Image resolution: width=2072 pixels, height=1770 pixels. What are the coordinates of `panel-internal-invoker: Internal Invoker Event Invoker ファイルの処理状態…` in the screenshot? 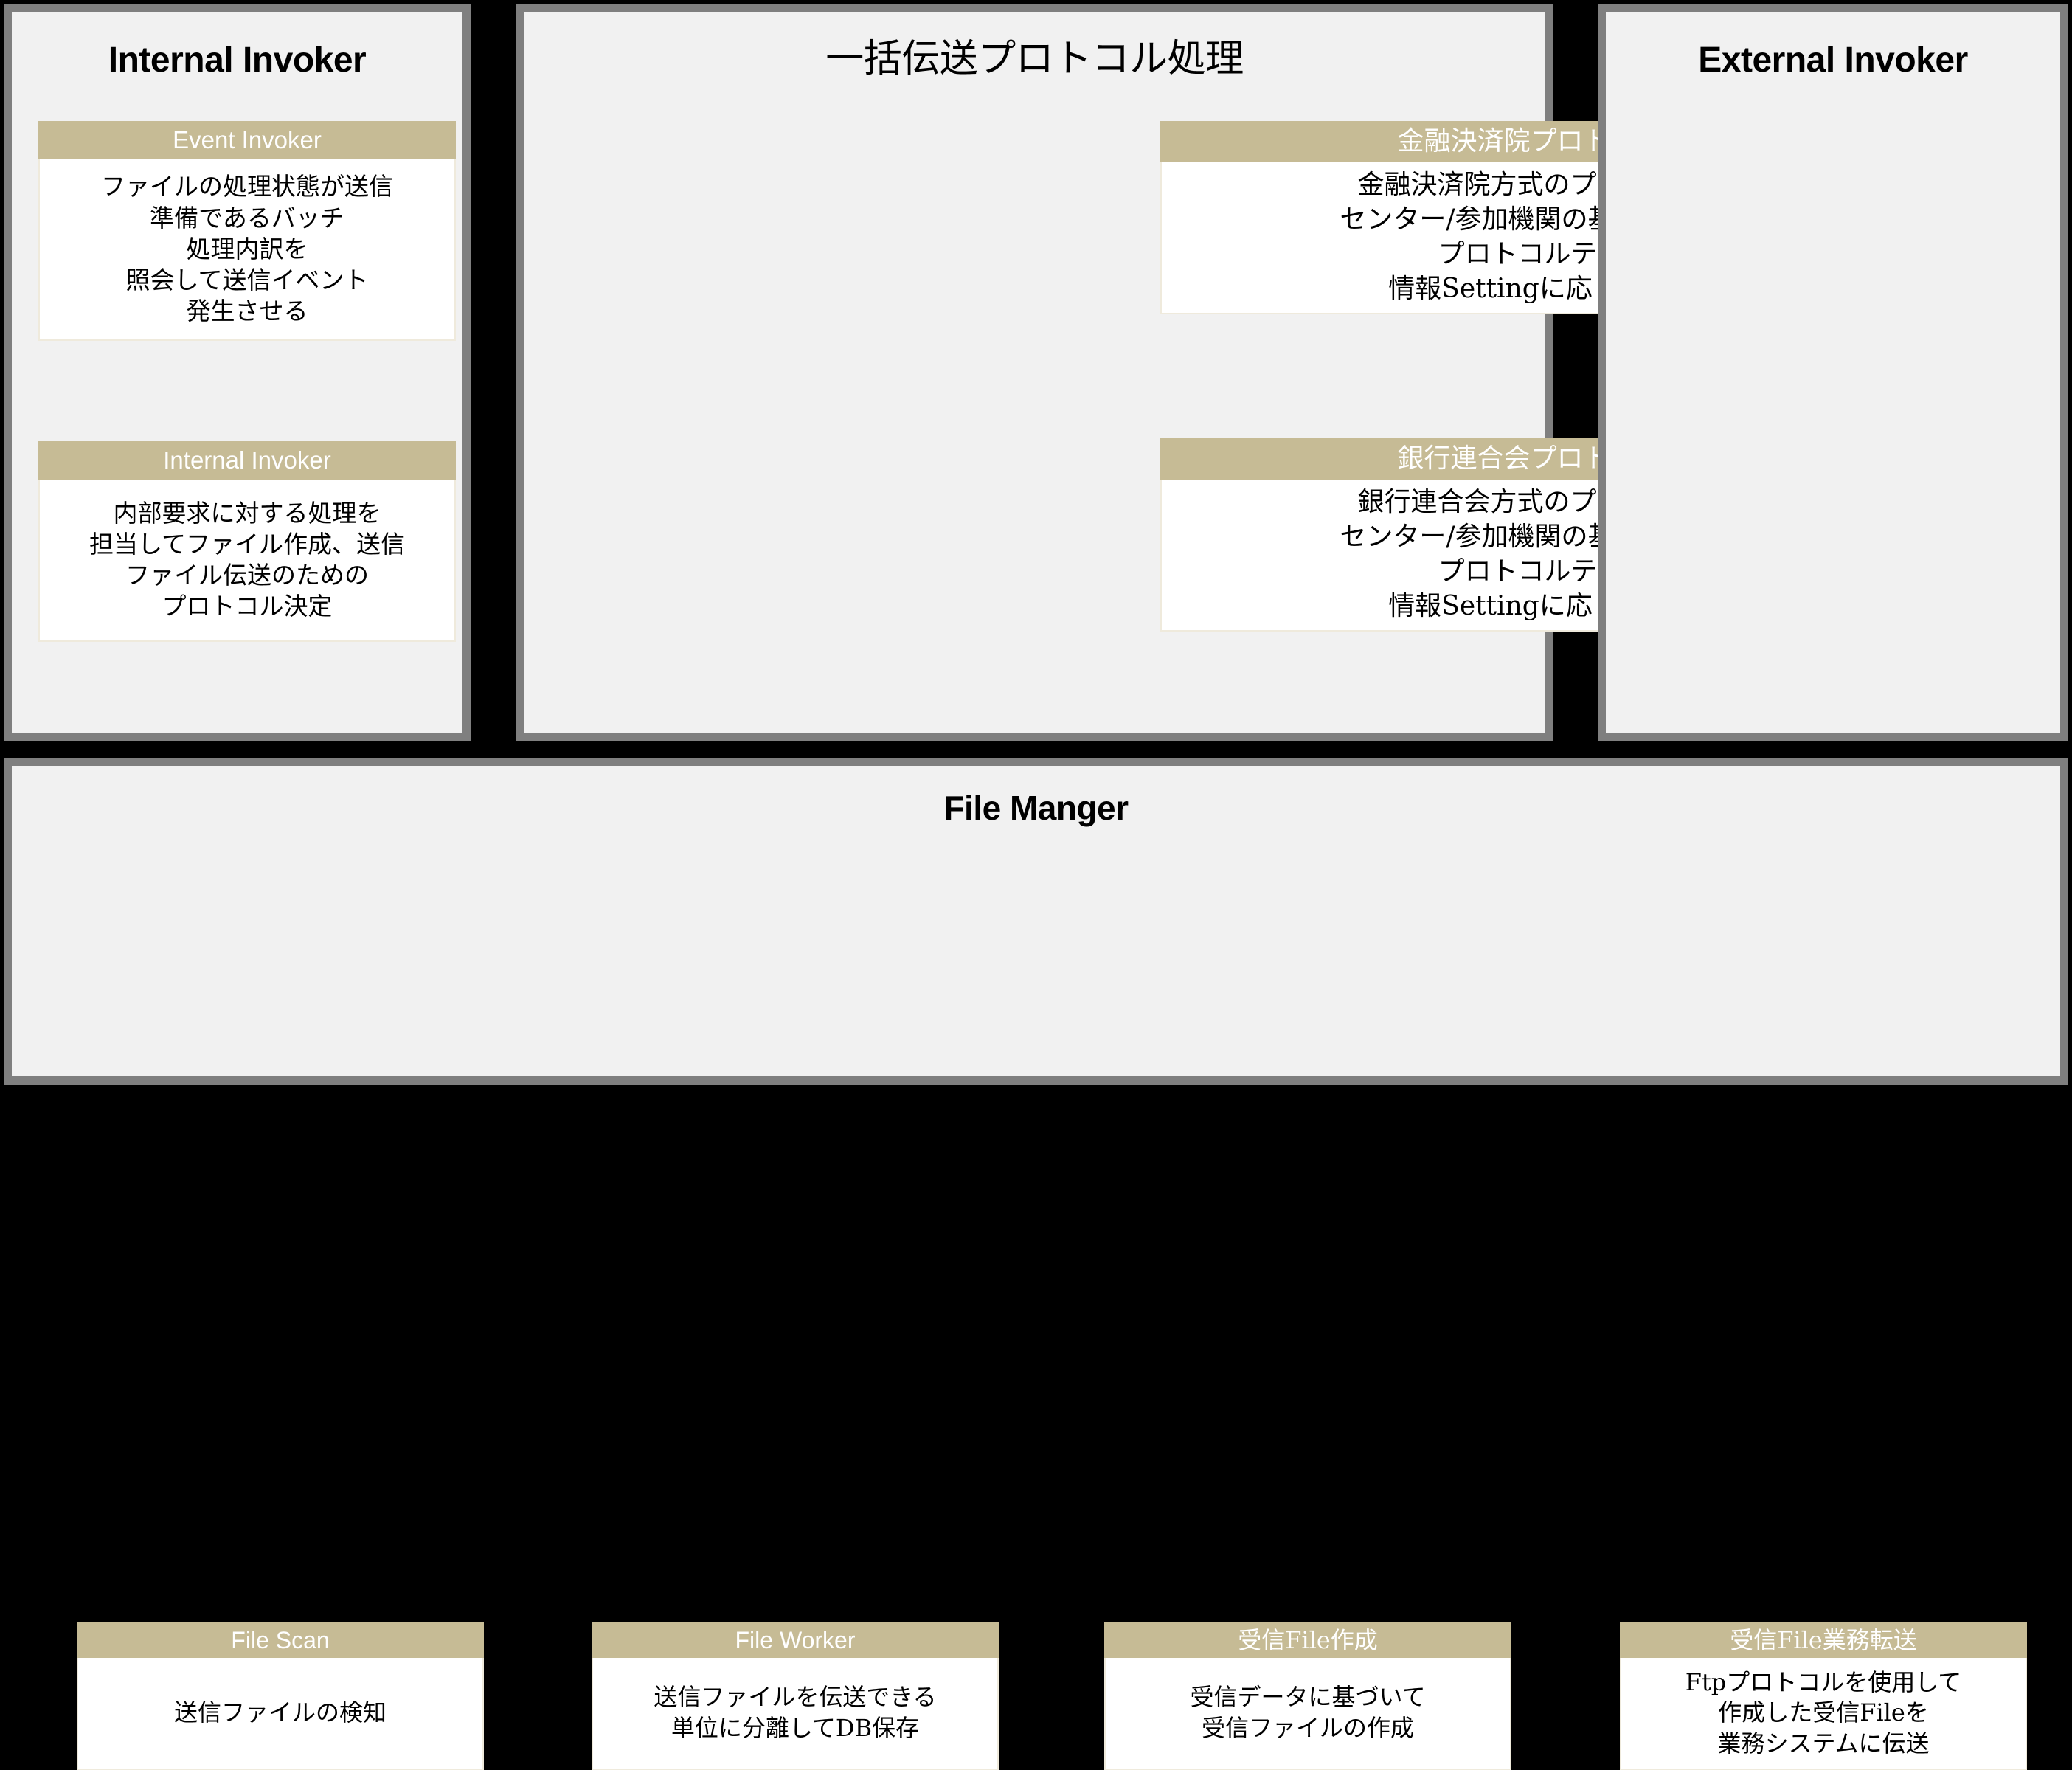 It's located at (237, 372).